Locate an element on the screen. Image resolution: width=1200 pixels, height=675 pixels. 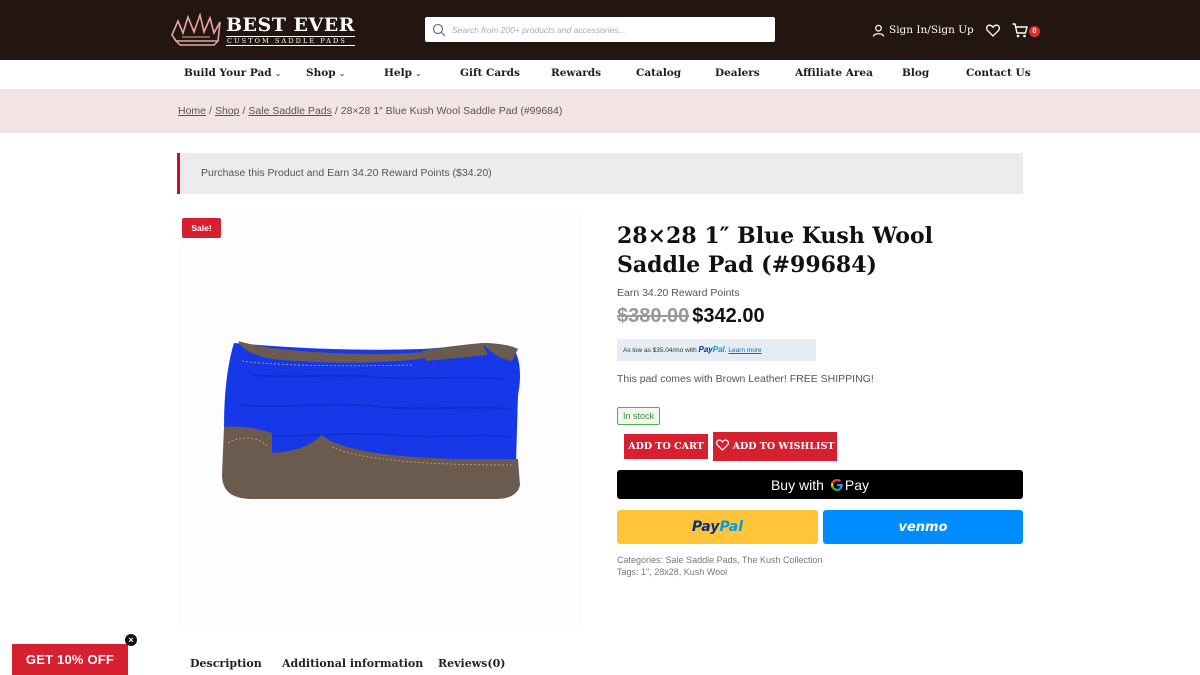
search-input is located at coordinates (602, 29).